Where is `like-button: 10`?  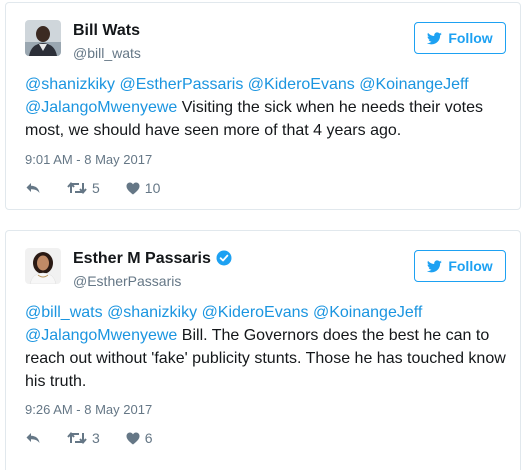
like-button: 10 is located at coordinates (143, 188).